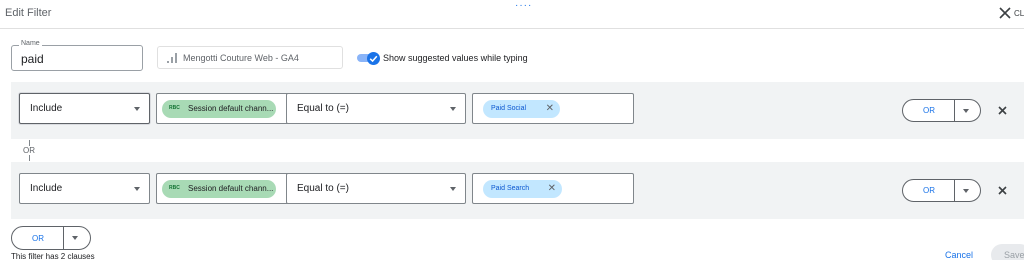 The image size is (1024, 260). Describe the element at coordinates (77, 55) in the screenshot. I see `name-field: Name paid` at that location.